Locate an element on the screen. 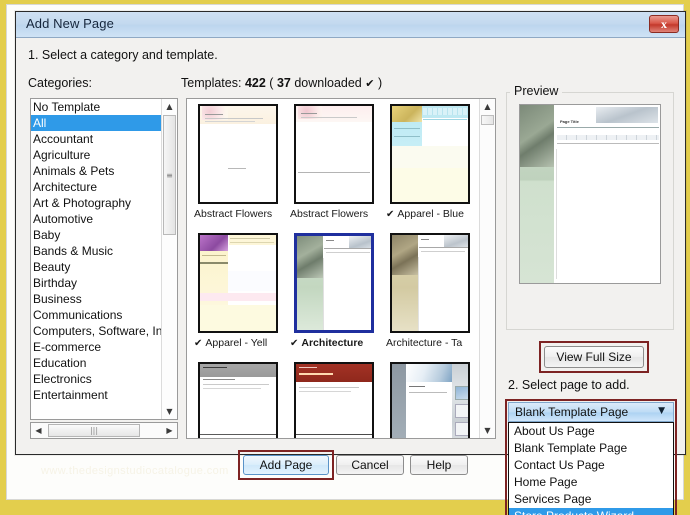  category-item: All is located at coordinates (96, 123).